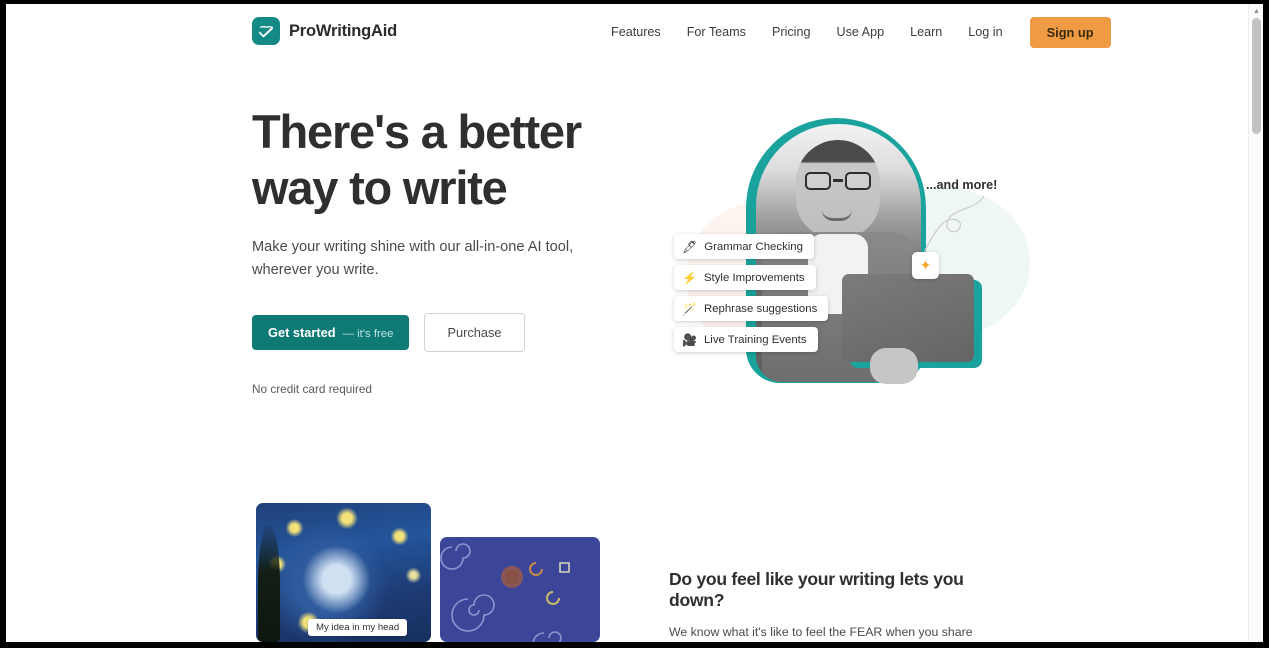 This screenshot has width=1269, height=648. I want to click on chevron-up-icon: ▲, so click(1256, 11).